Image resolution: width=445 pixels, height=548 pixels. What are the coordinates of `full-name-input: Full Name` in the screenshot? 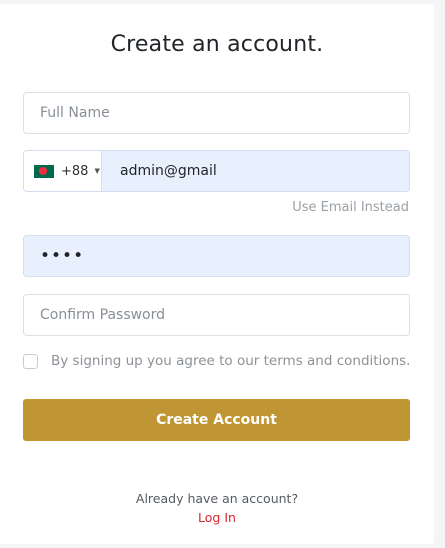 It's located at (216, 113).